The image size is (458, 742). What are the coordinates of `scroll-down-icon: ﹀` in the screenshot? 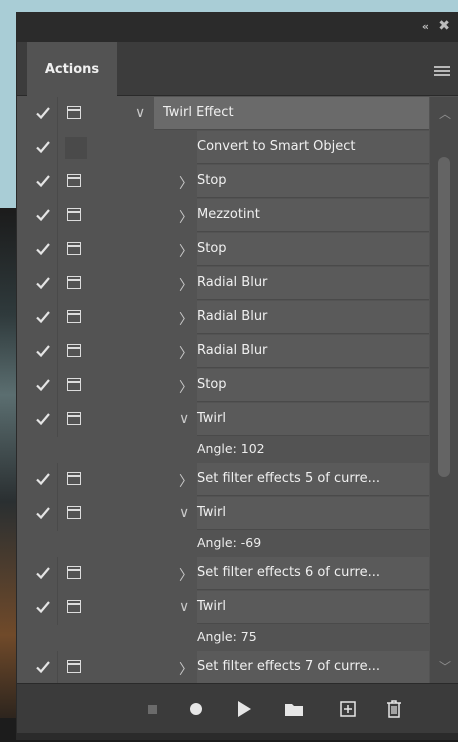 It's located at (445, 666).